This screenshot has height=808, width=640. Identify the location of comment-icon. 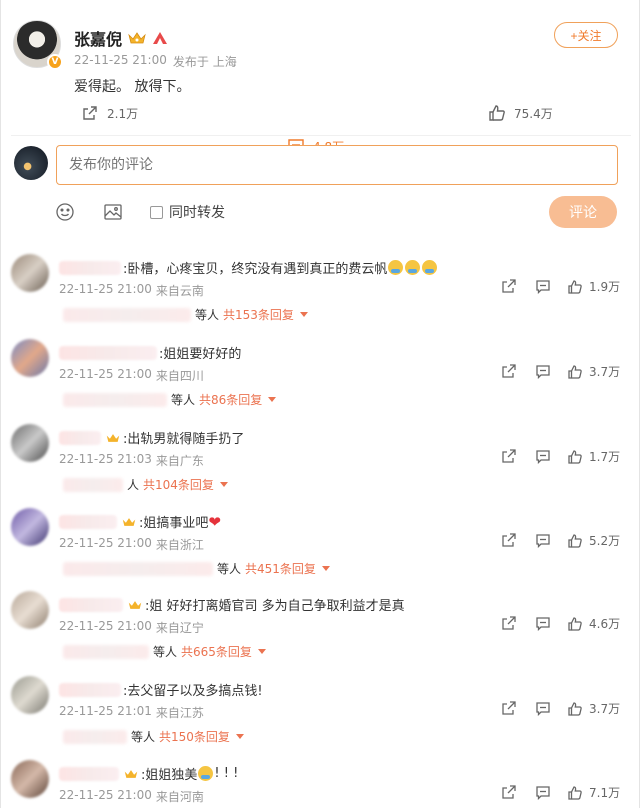
(543, 457).